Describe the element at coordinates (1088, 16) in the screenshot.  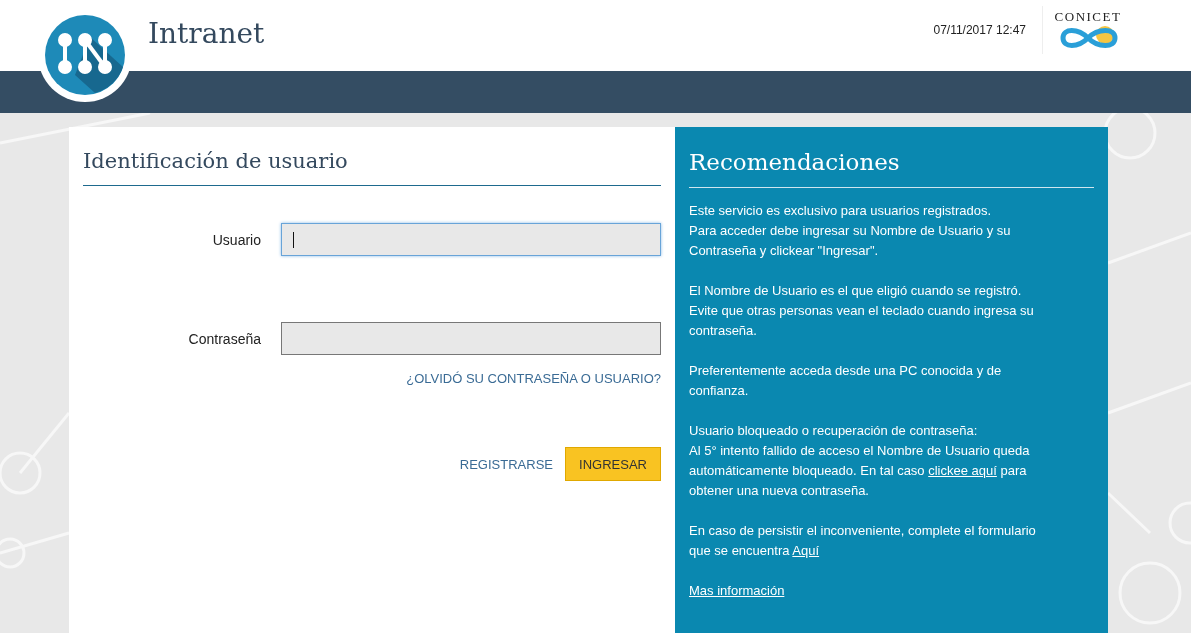
I see `org-logo-text: CONICET` at that location.